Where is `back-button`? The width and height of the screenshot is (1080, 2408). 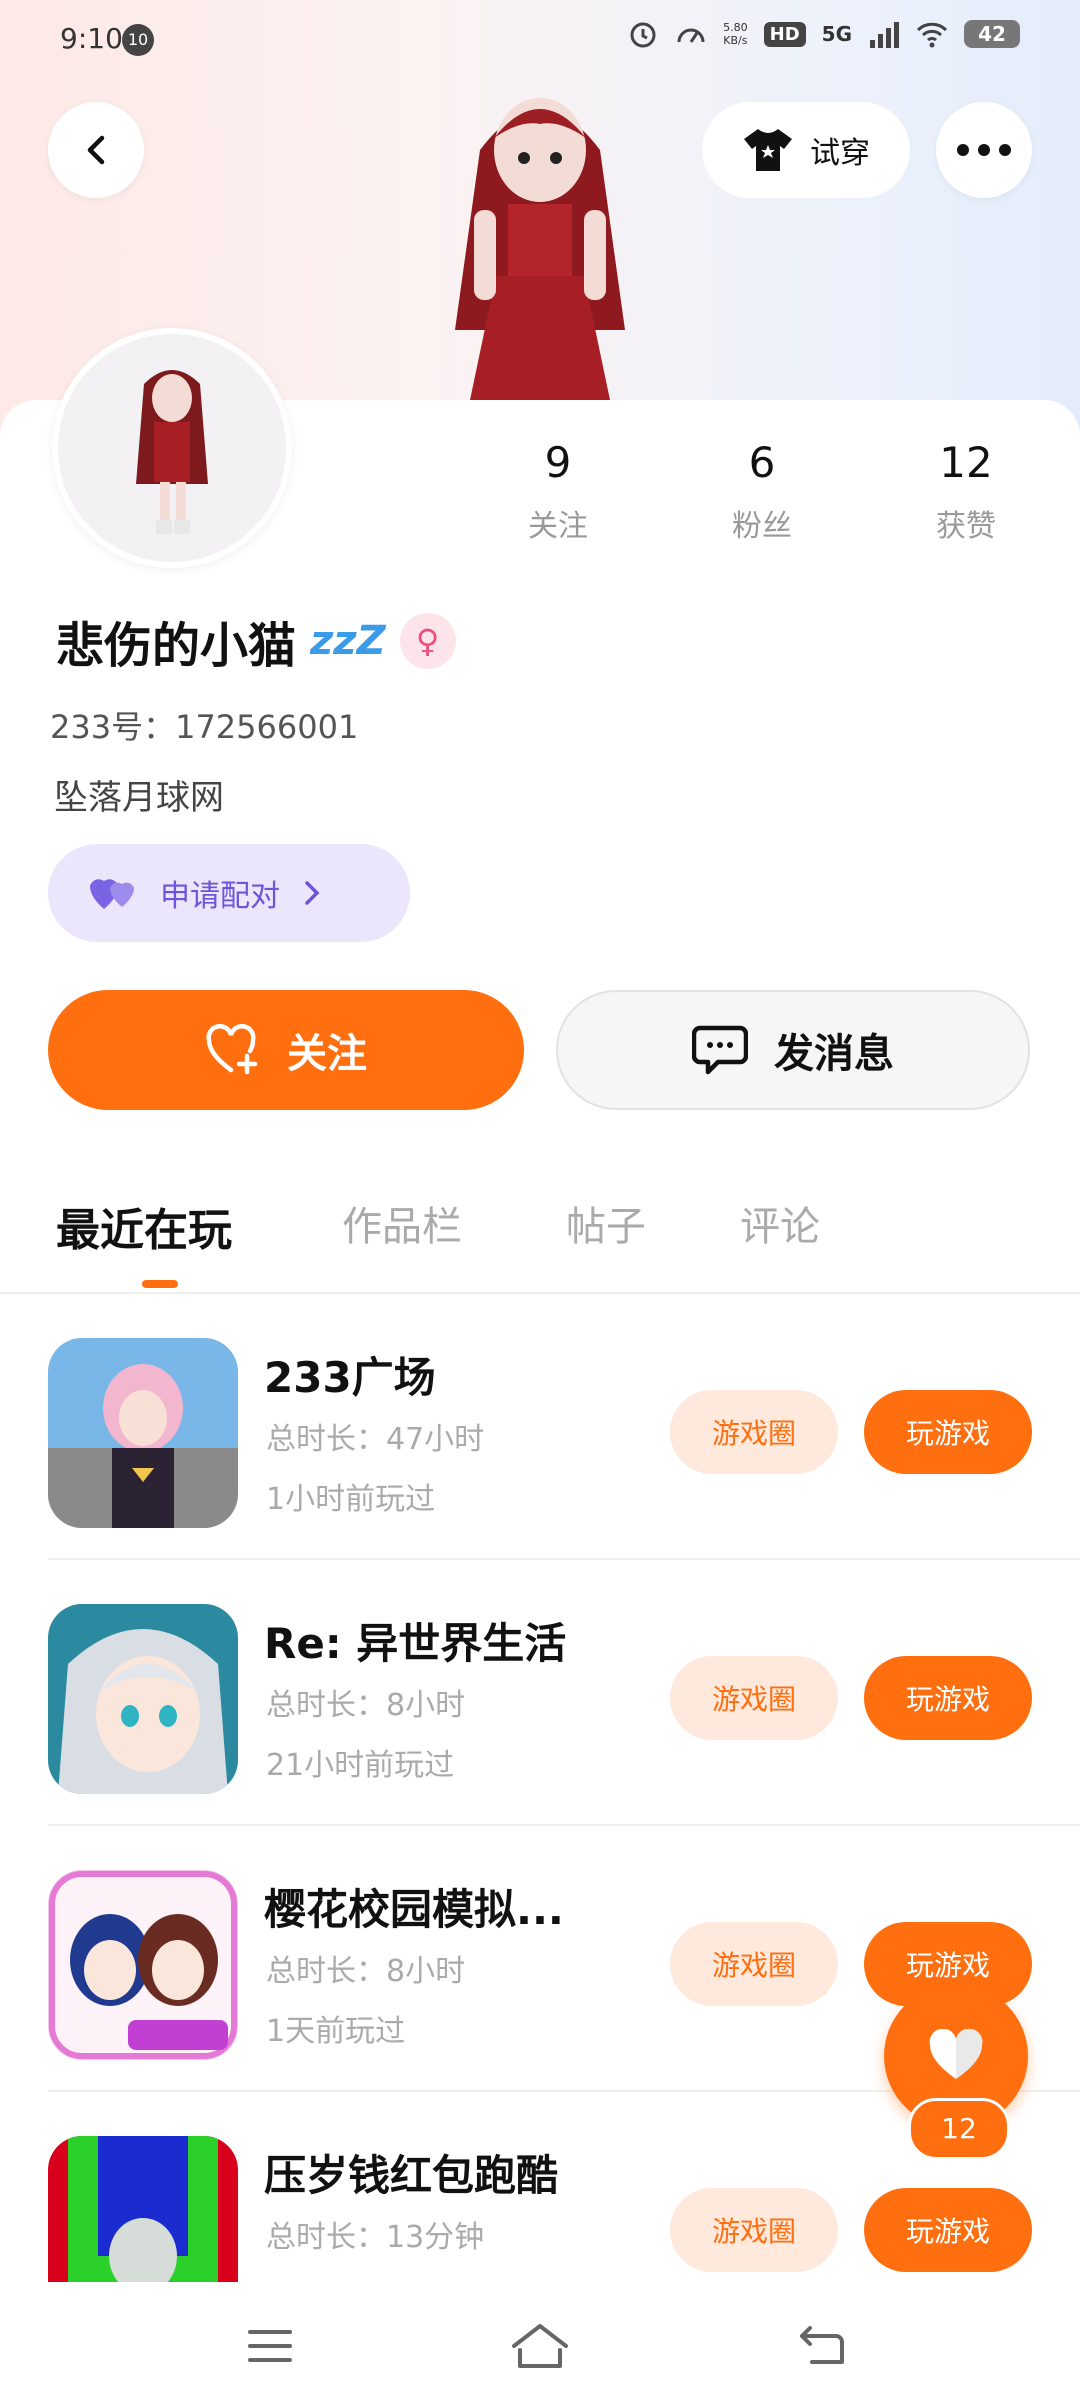 back-button is located at coordinates (96, 150).